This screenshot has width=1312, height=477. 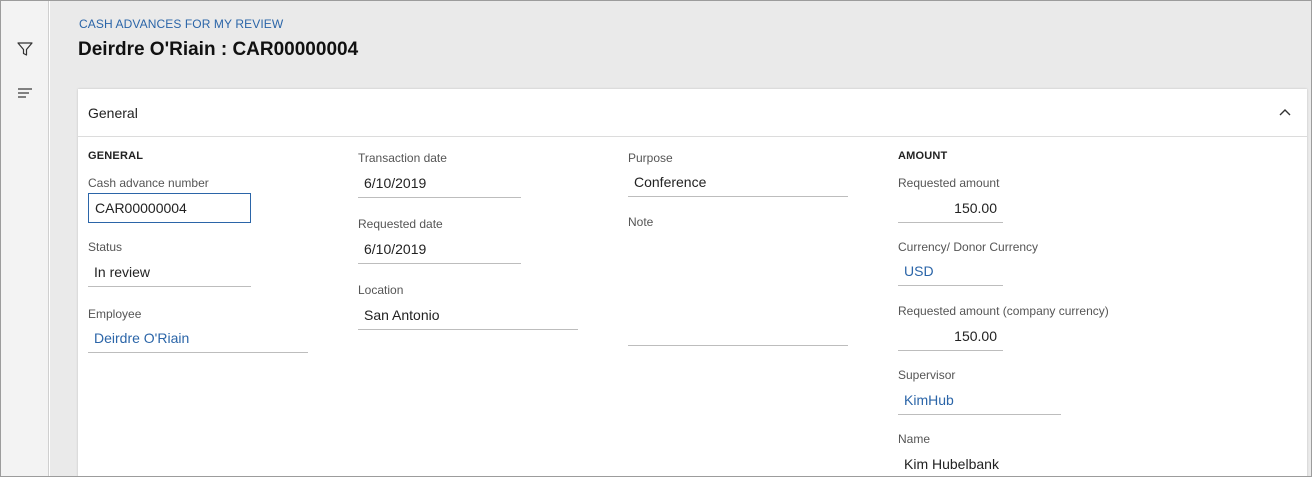 What do you see at coordinates (979, 463) in the screenshot?
I see `name-field: Kim Hubelbank` at bounding box center [979, 463].